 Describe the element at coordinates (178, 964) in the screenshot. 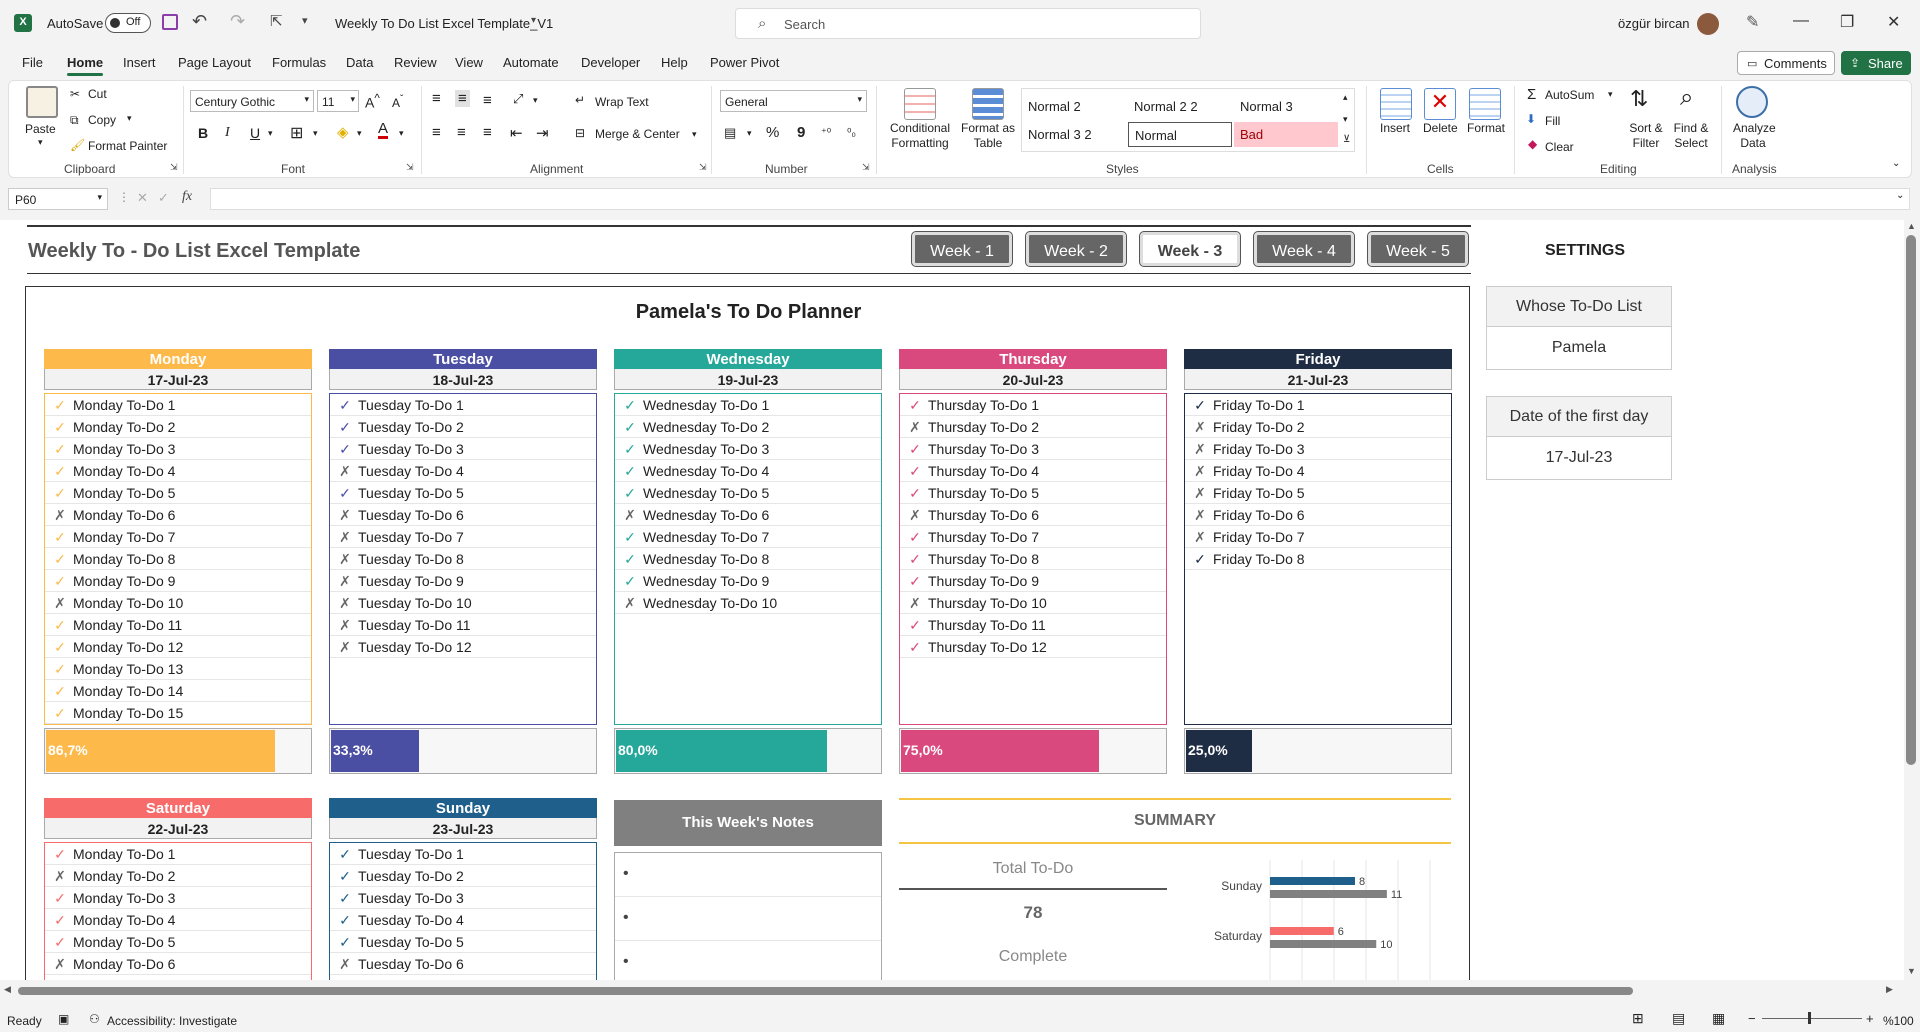

I see `task-row: ✗ Monday To-Do 6` at that location.